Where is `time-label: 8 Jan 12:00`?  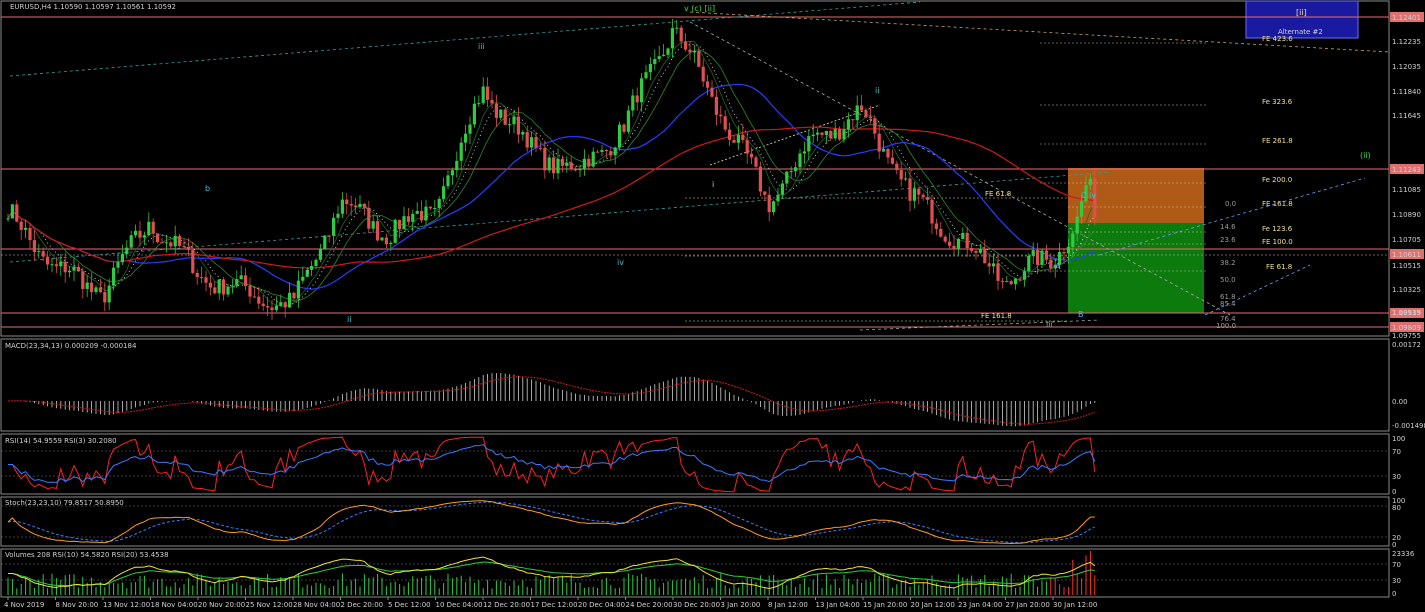
time-label: 8 Jan 12:00 is located at coordinates (788, 605).